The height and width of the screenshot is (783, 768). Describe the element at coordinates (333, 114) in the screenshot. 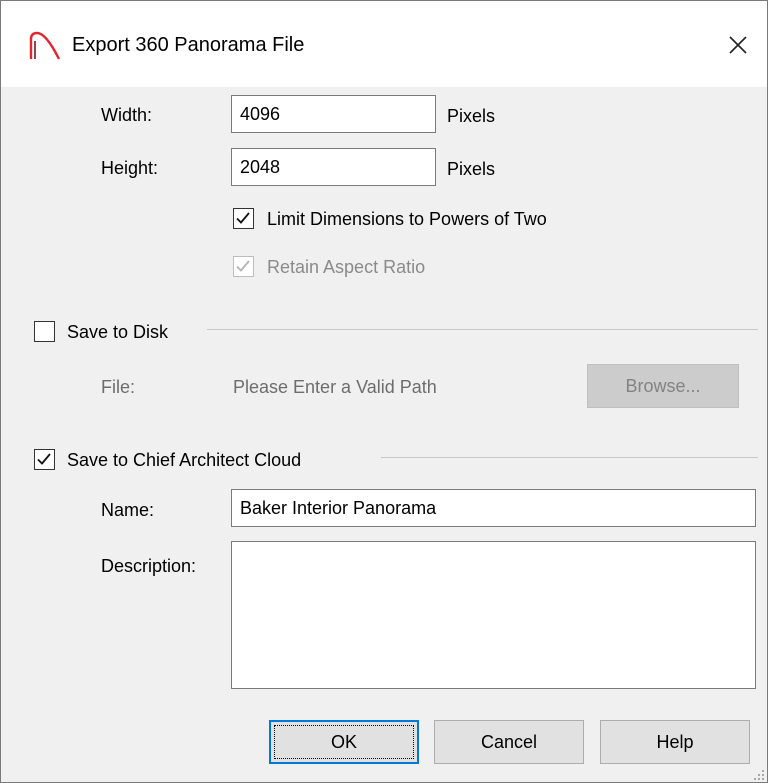

I see `width-input` at that location.